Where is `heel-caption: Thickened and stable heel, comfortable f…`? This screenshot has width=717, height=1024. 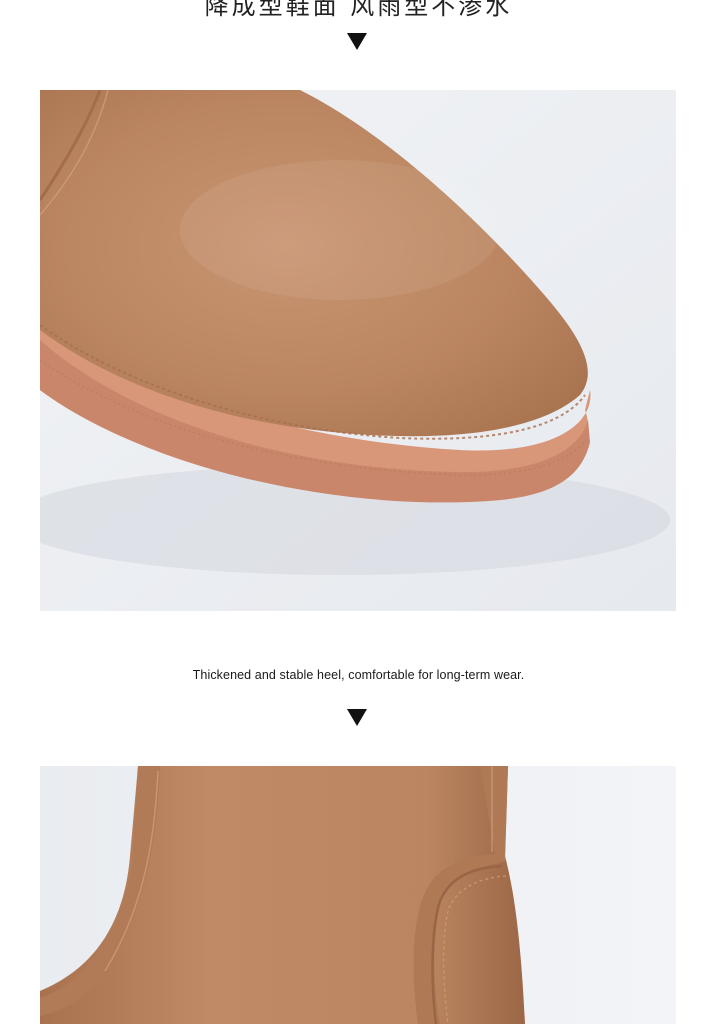
heel-caption: Thickened and stable heel, comfortable f… is located at coordinates (358, 675).